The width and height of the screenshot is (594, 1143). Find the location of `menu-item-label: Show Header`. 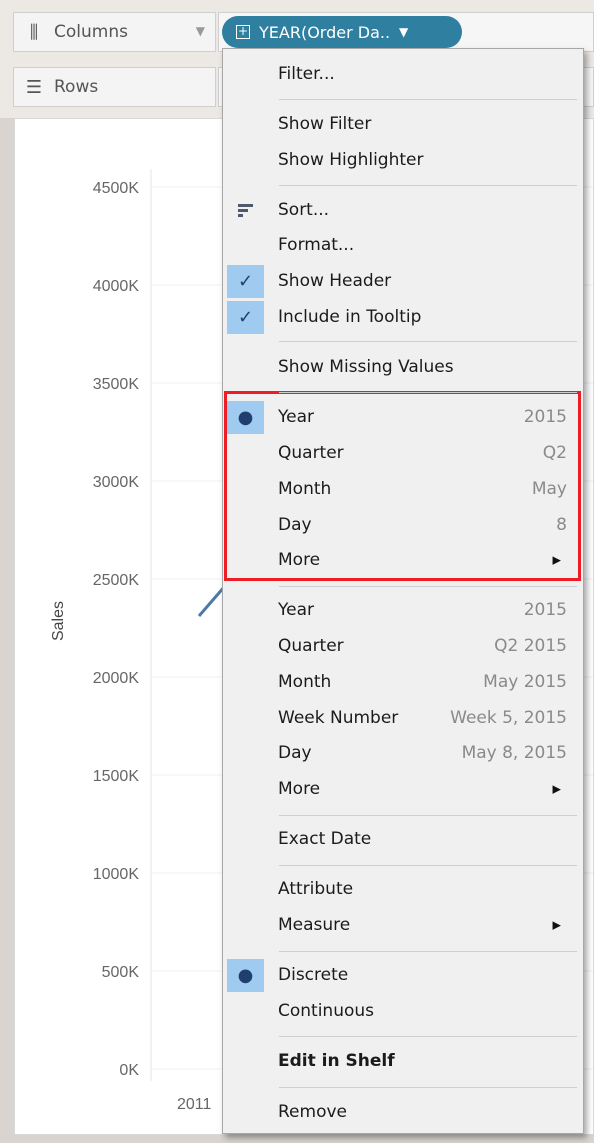

menu-item-label: Show Header is located at coordinates (335, 281).